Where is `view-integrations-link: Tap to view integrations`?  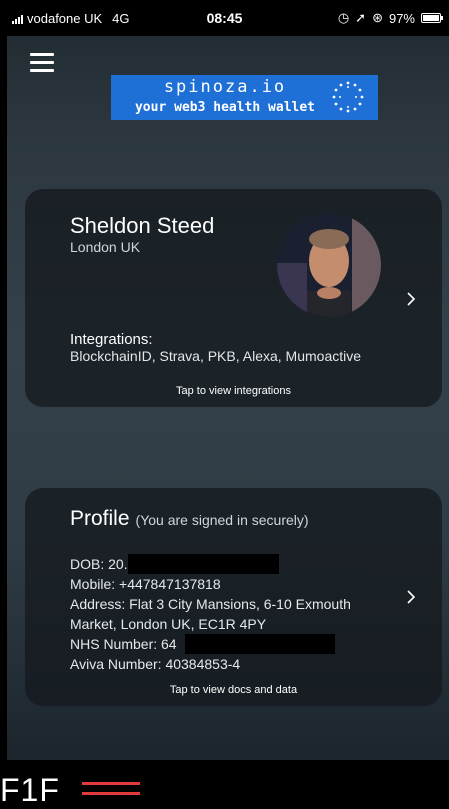 view-integrations-link: Tap to view integrations is located at coordinates (233, 391).